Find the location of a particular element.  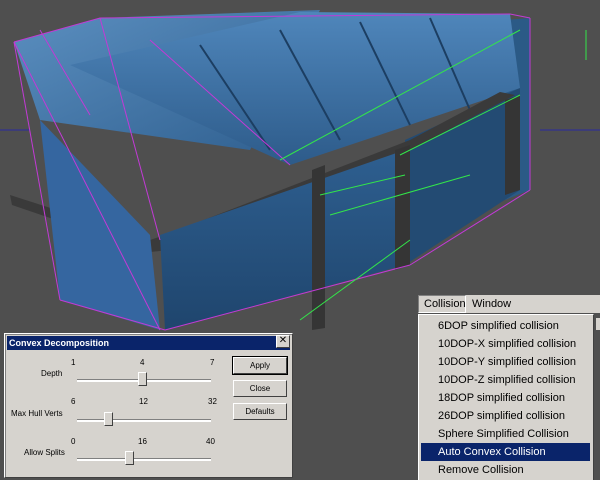

menu-item-26dop: 26DOP simplified collision is located at coordinates (505, 416).